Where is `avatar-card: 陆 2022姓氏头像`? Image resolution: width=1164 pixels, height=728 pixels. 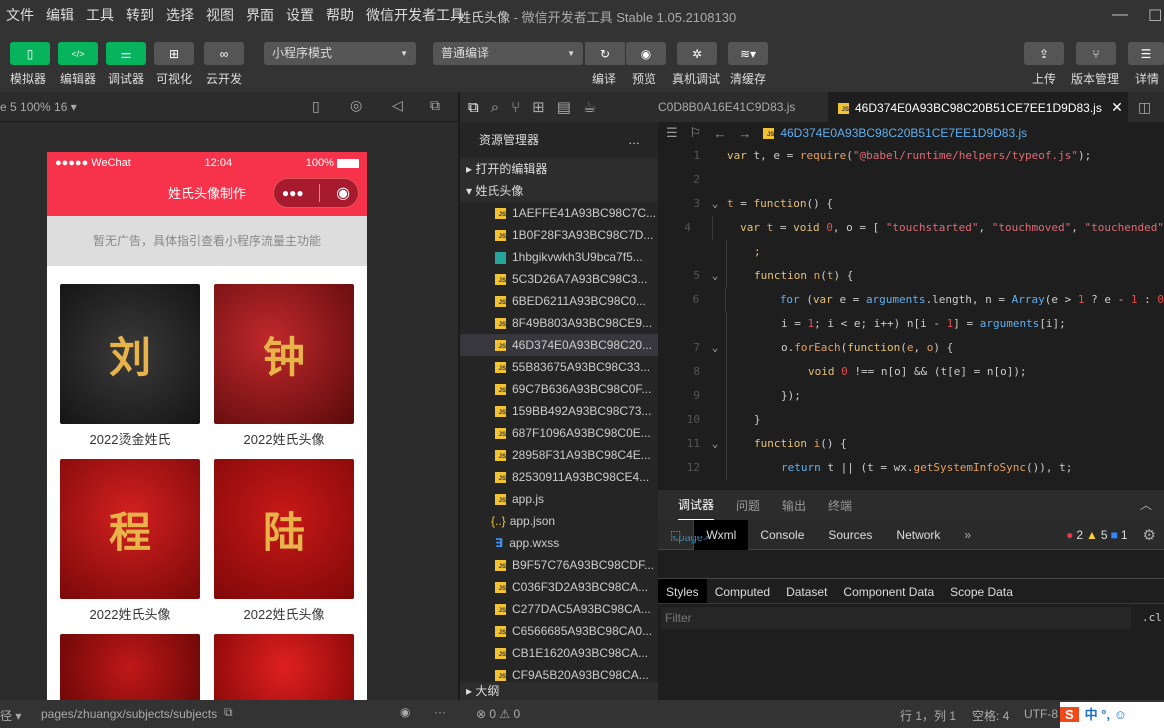 avatar-card: 陆 2022姓氏头像 is located at coordinates (284, 546).